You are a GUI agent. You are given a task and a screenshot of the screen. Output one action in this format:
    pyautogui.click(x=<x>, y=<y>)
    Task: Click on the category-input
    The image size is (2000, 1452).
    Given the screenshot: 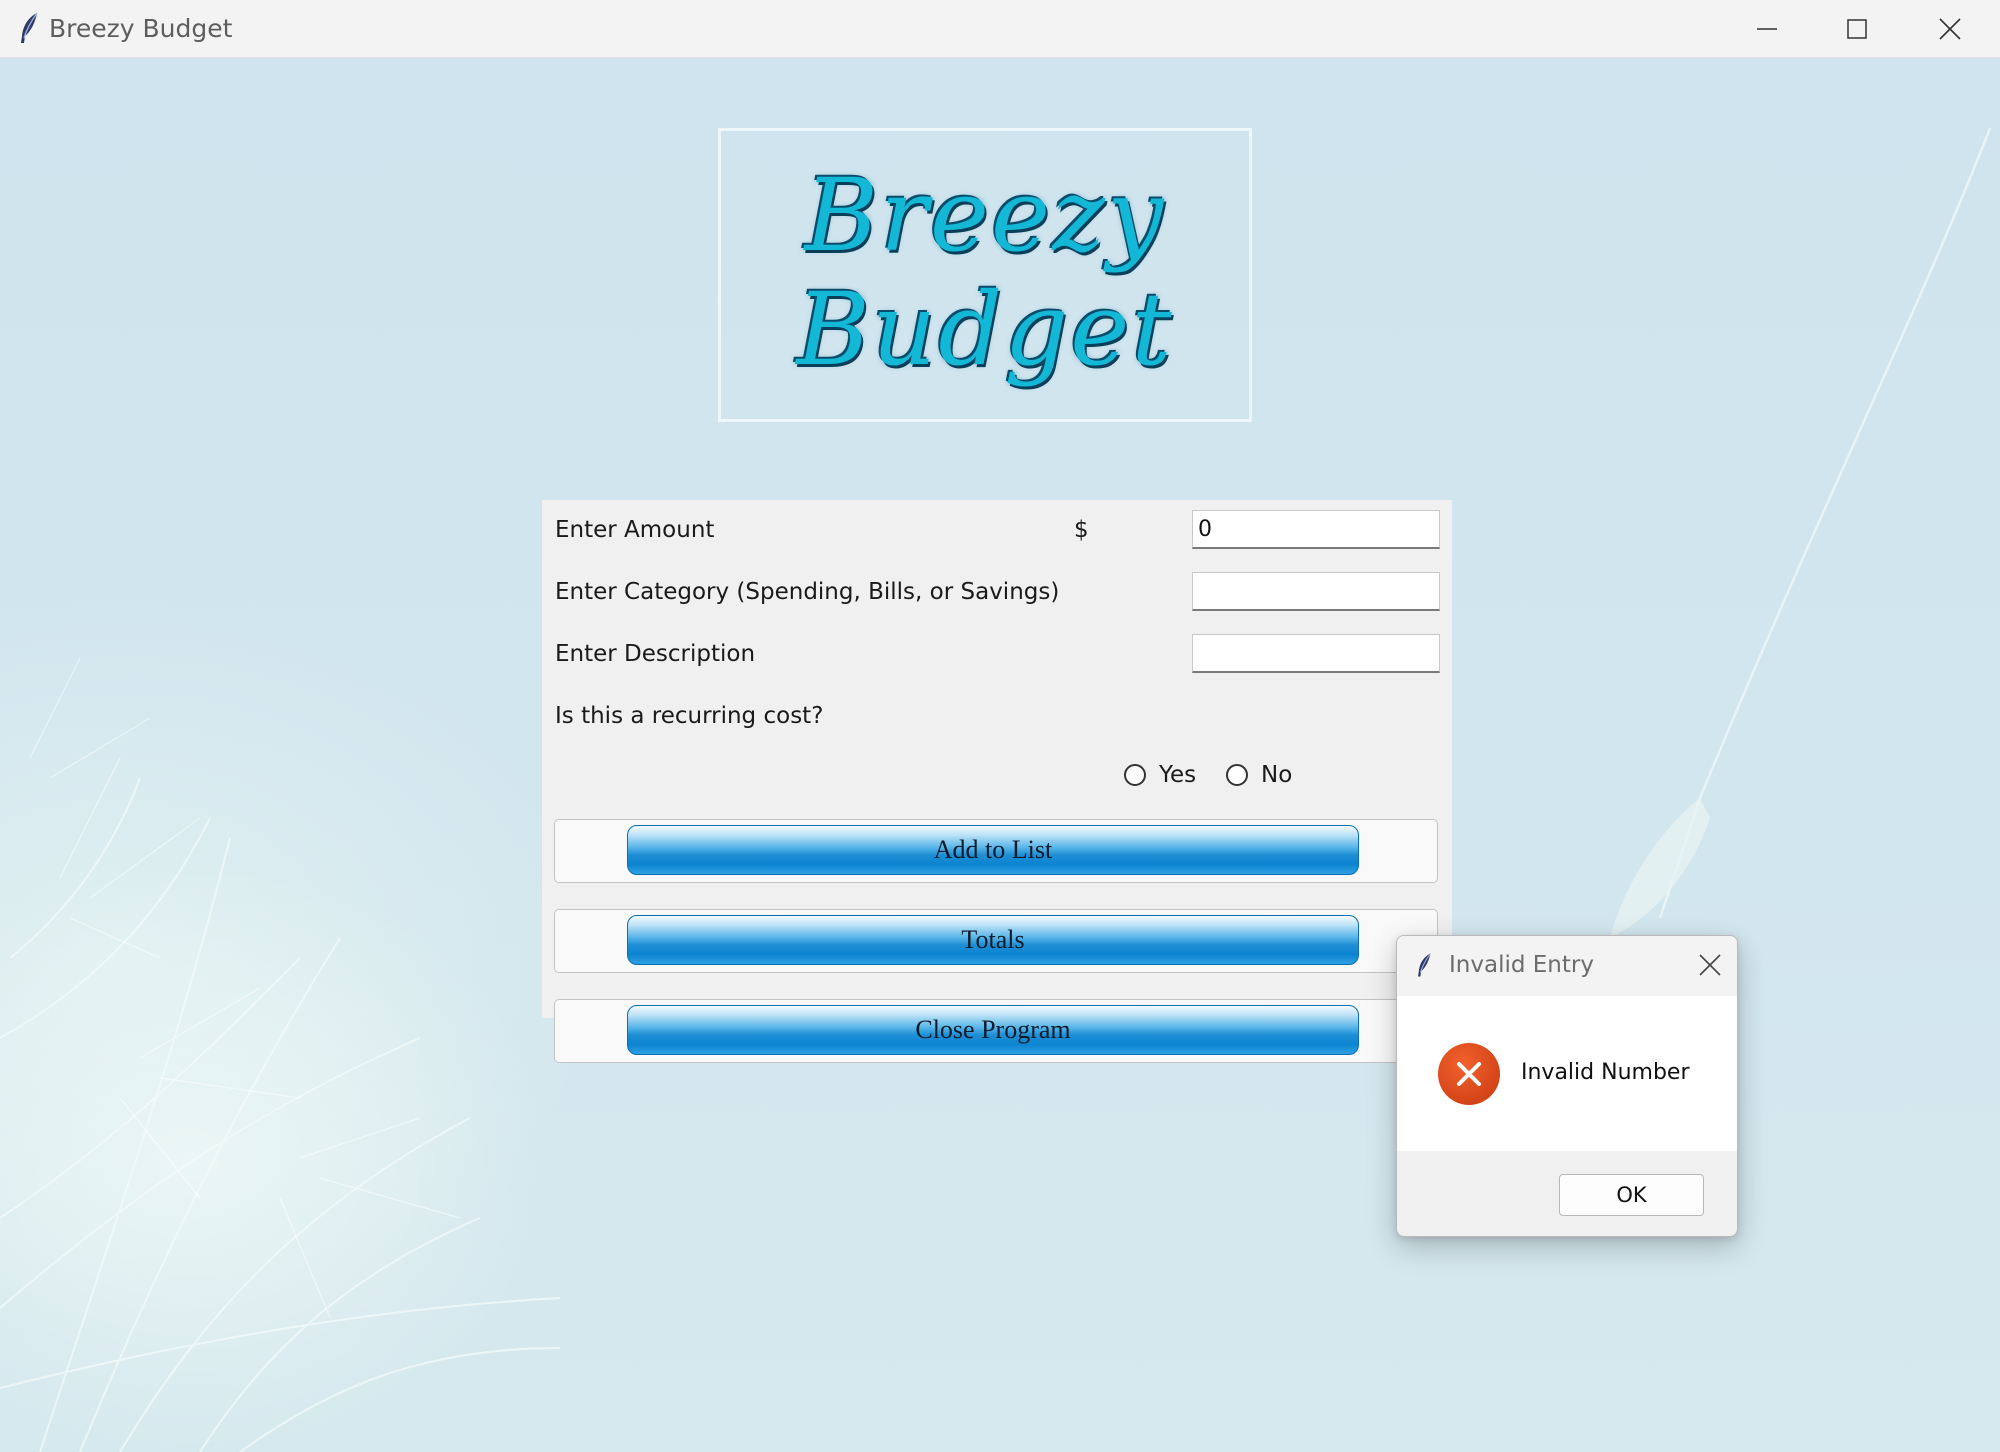 What is the action you would take?
    pyautogui.click(x=1316, y=591)
    